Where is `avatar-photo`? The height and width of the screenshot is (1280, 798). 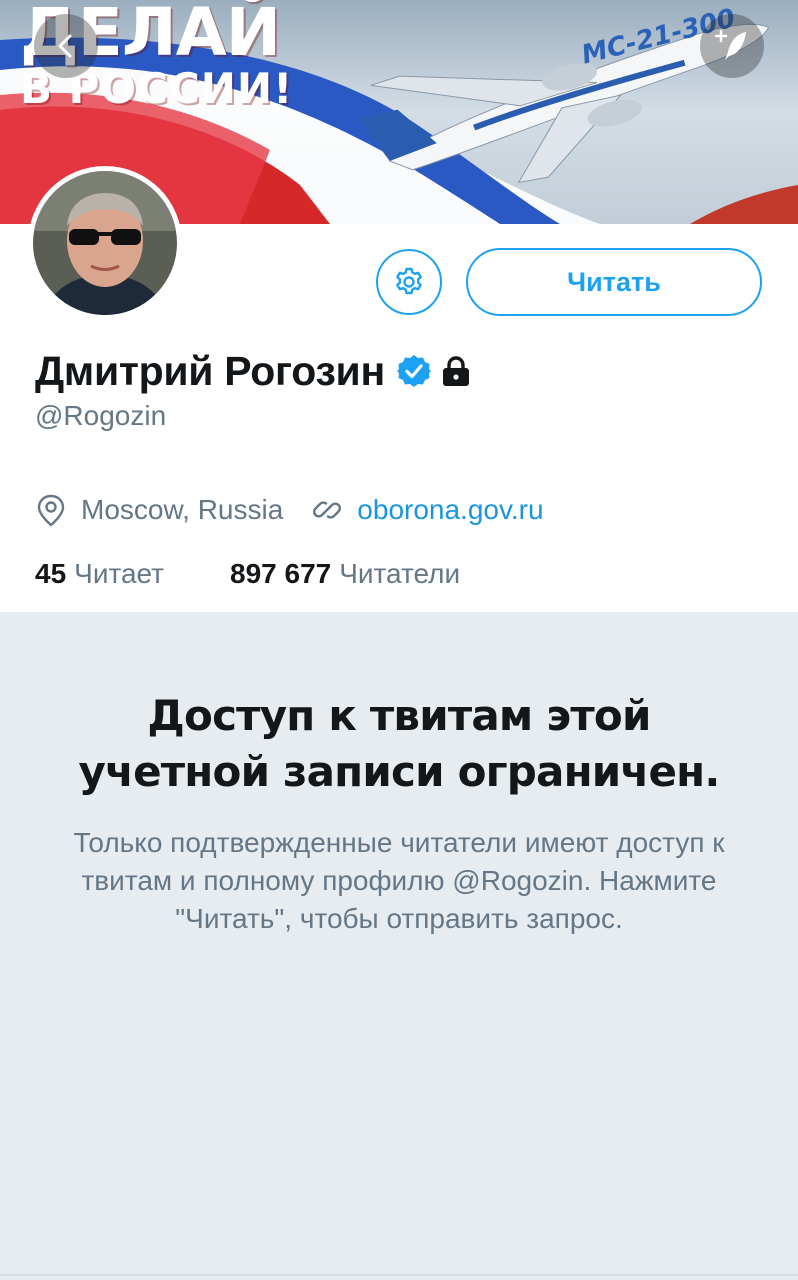
avatar-photo is located at coordinates (105, 243).